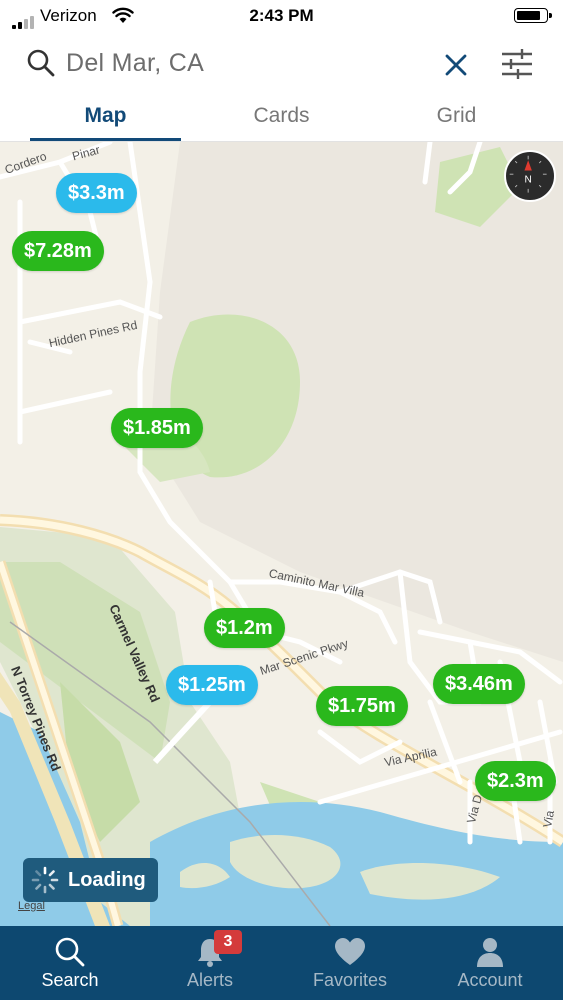  What do you see at coordinates (209, 980) in the screenshot?
I see `nav-alerts-label: Alerts` at bounding box center [209, 980].